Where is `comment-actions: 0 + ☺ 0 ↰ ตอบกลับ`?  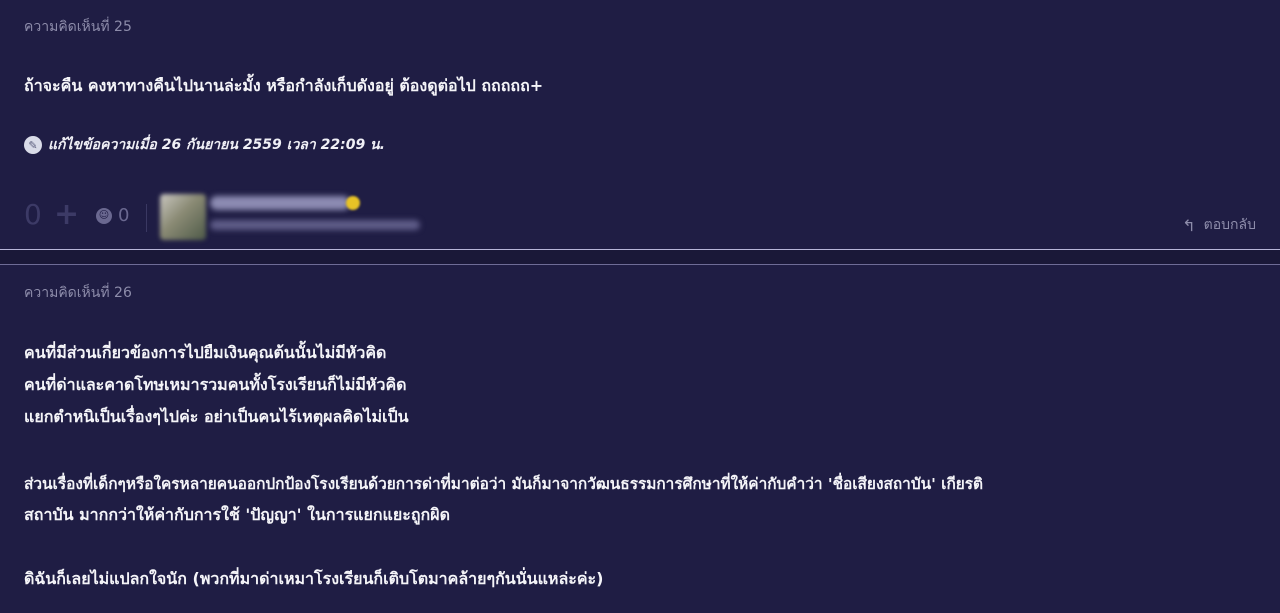 comment-actions: 0 + ☺ 0 ↰ ตอบกลับ is located at coordinates (640, 216).